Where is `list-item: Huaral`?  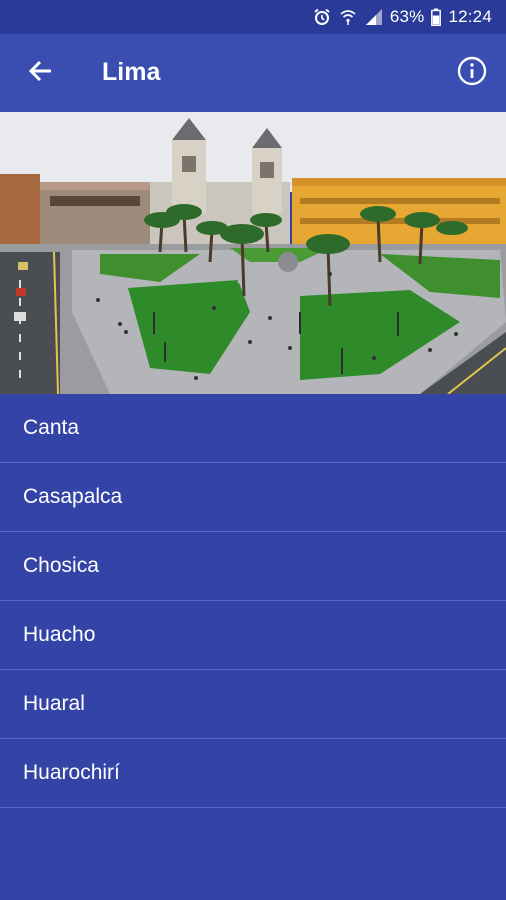 list-item: Huaral is located at coordinates (253, 704).